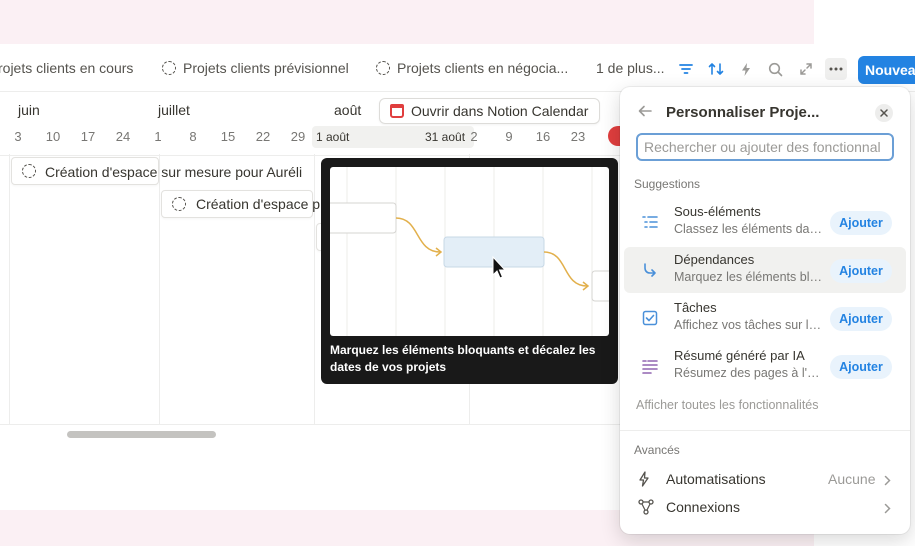  What do you see at coordinates (29, 110) in the screenshot?
I see `month-label: juin` at bounding box center [29, 110].